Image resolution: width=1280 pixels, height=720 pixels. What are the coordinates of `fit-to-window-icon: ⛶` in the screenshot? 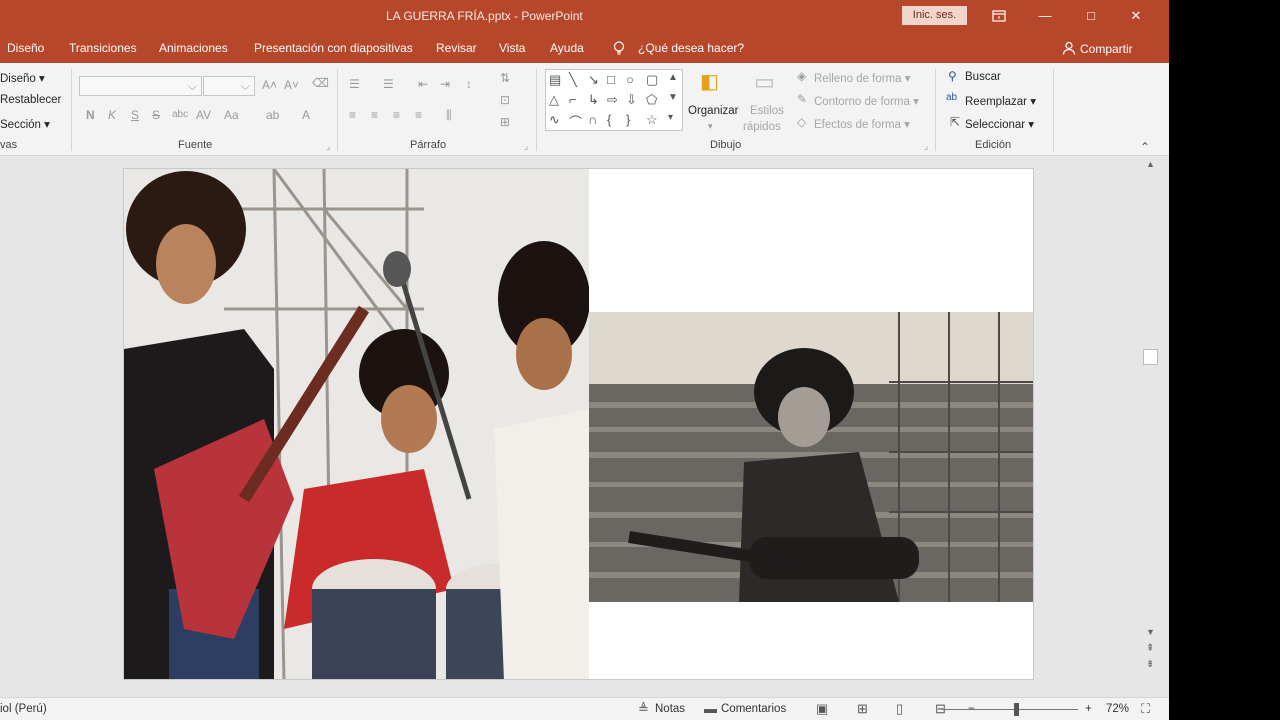 It's located at (1145, 709).